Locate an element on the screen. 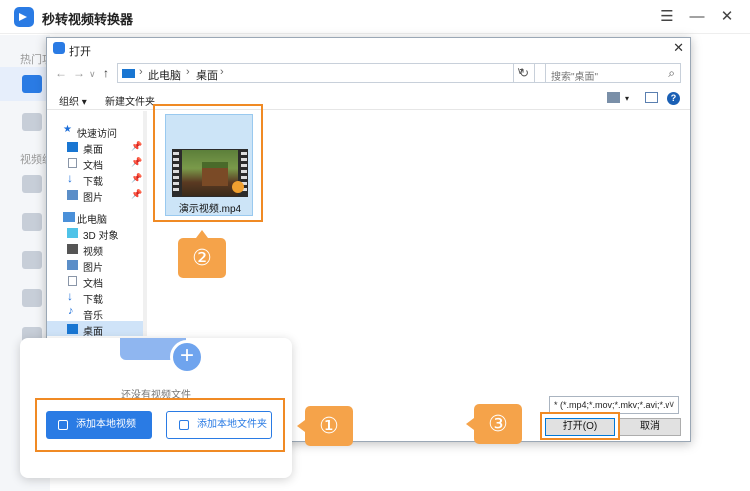 The height and width of the screenshot is (491, 750). tree-item-documents: 文档 📌 is located at coordinates (95, 163).